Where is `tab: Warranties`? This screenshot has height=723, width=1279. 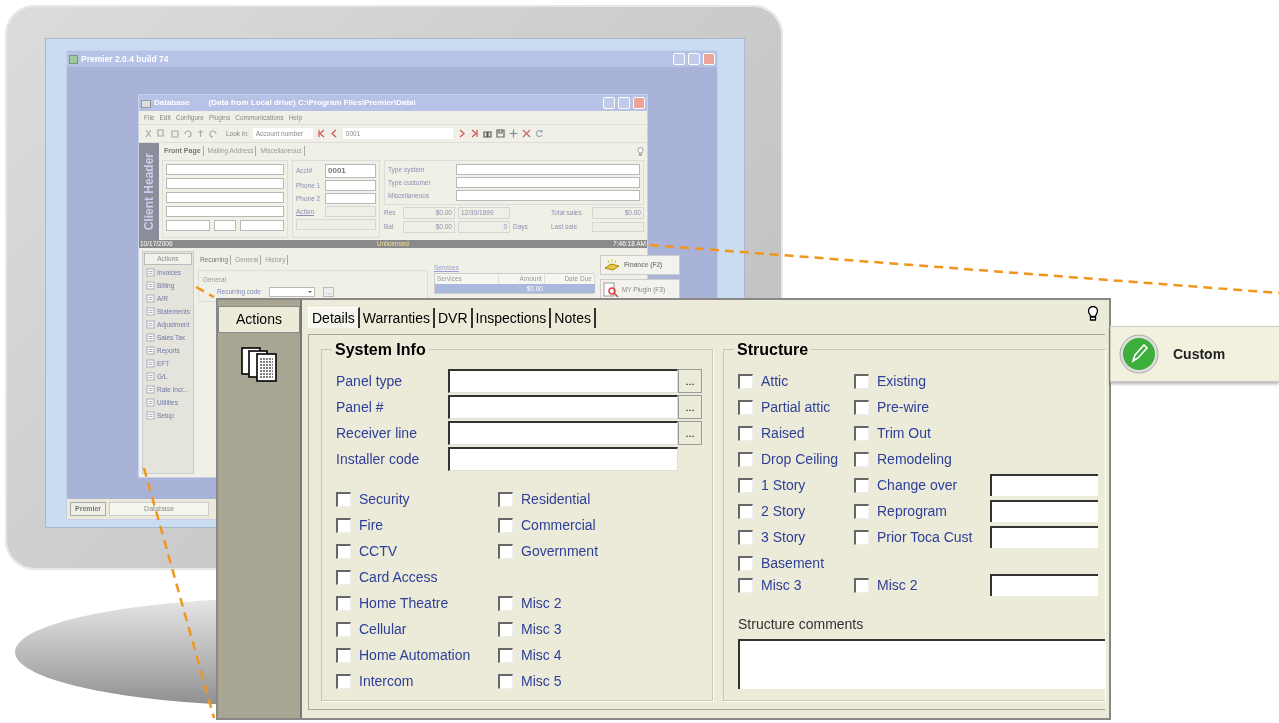 tab: Warranties is located at coordinates (397, 318).